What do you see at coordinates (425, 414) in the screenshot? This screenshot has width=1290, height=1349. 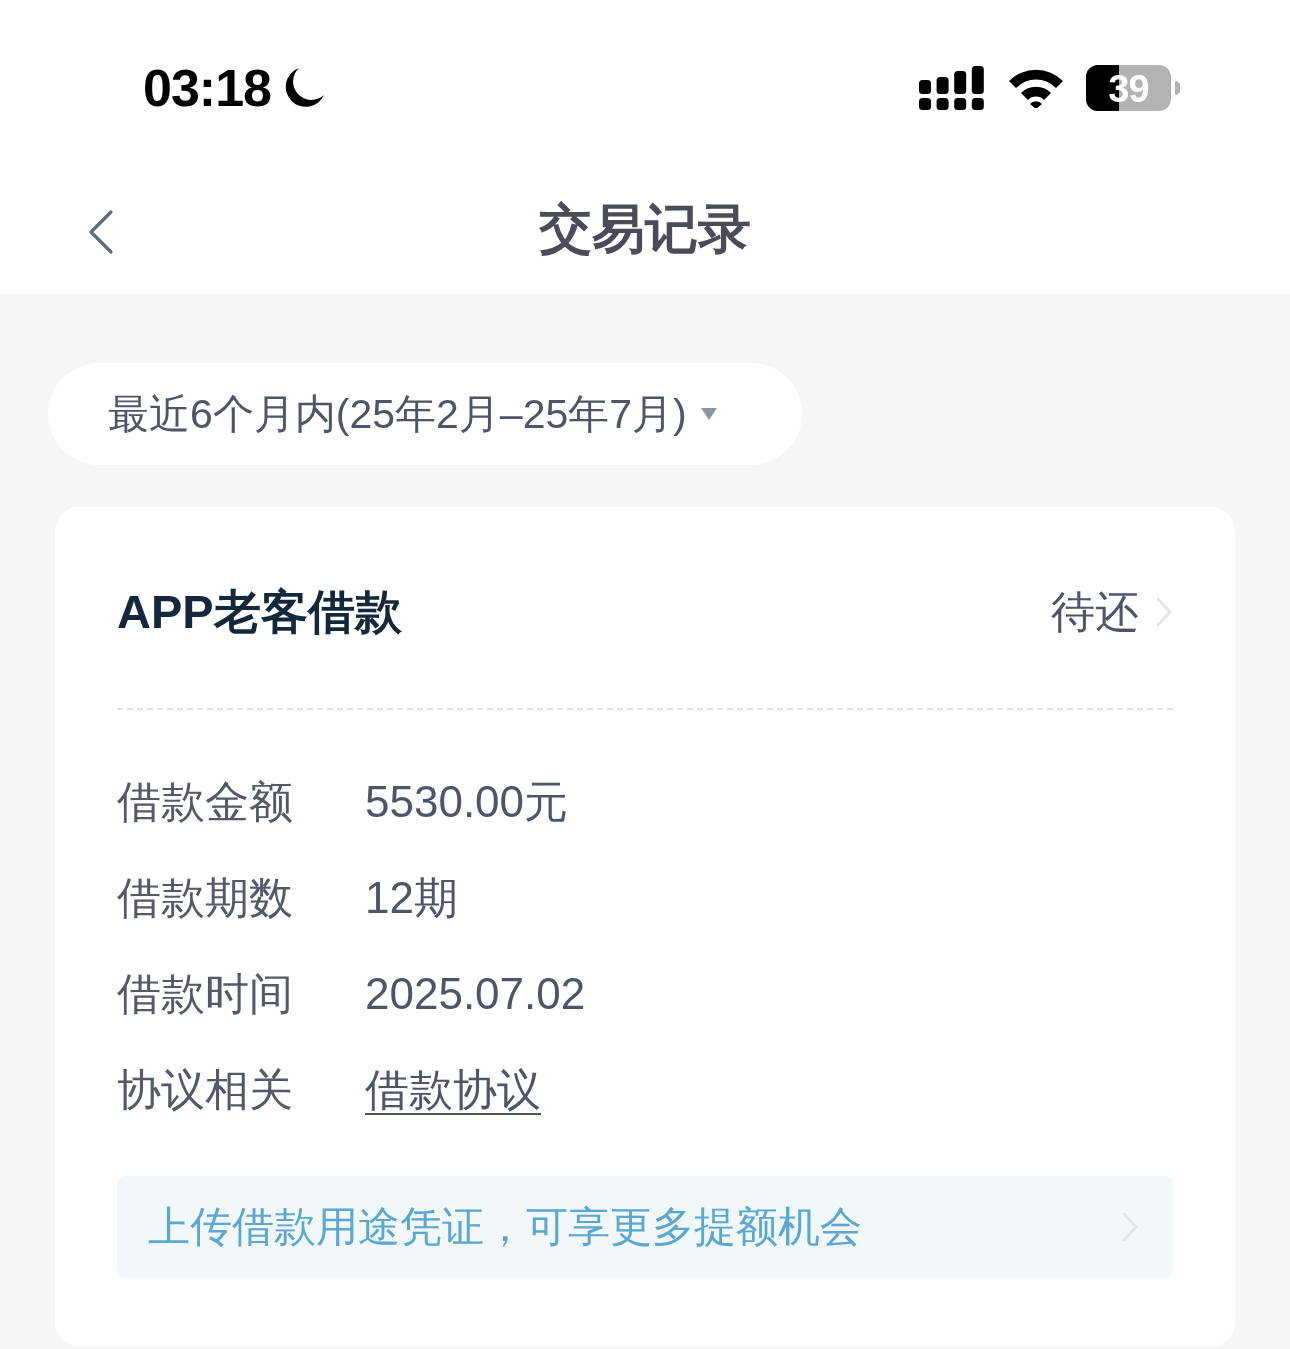 I see `date-range-dropdown: 最近6个月内(25年2月–25年7月)` at bounding box center [425, 414].